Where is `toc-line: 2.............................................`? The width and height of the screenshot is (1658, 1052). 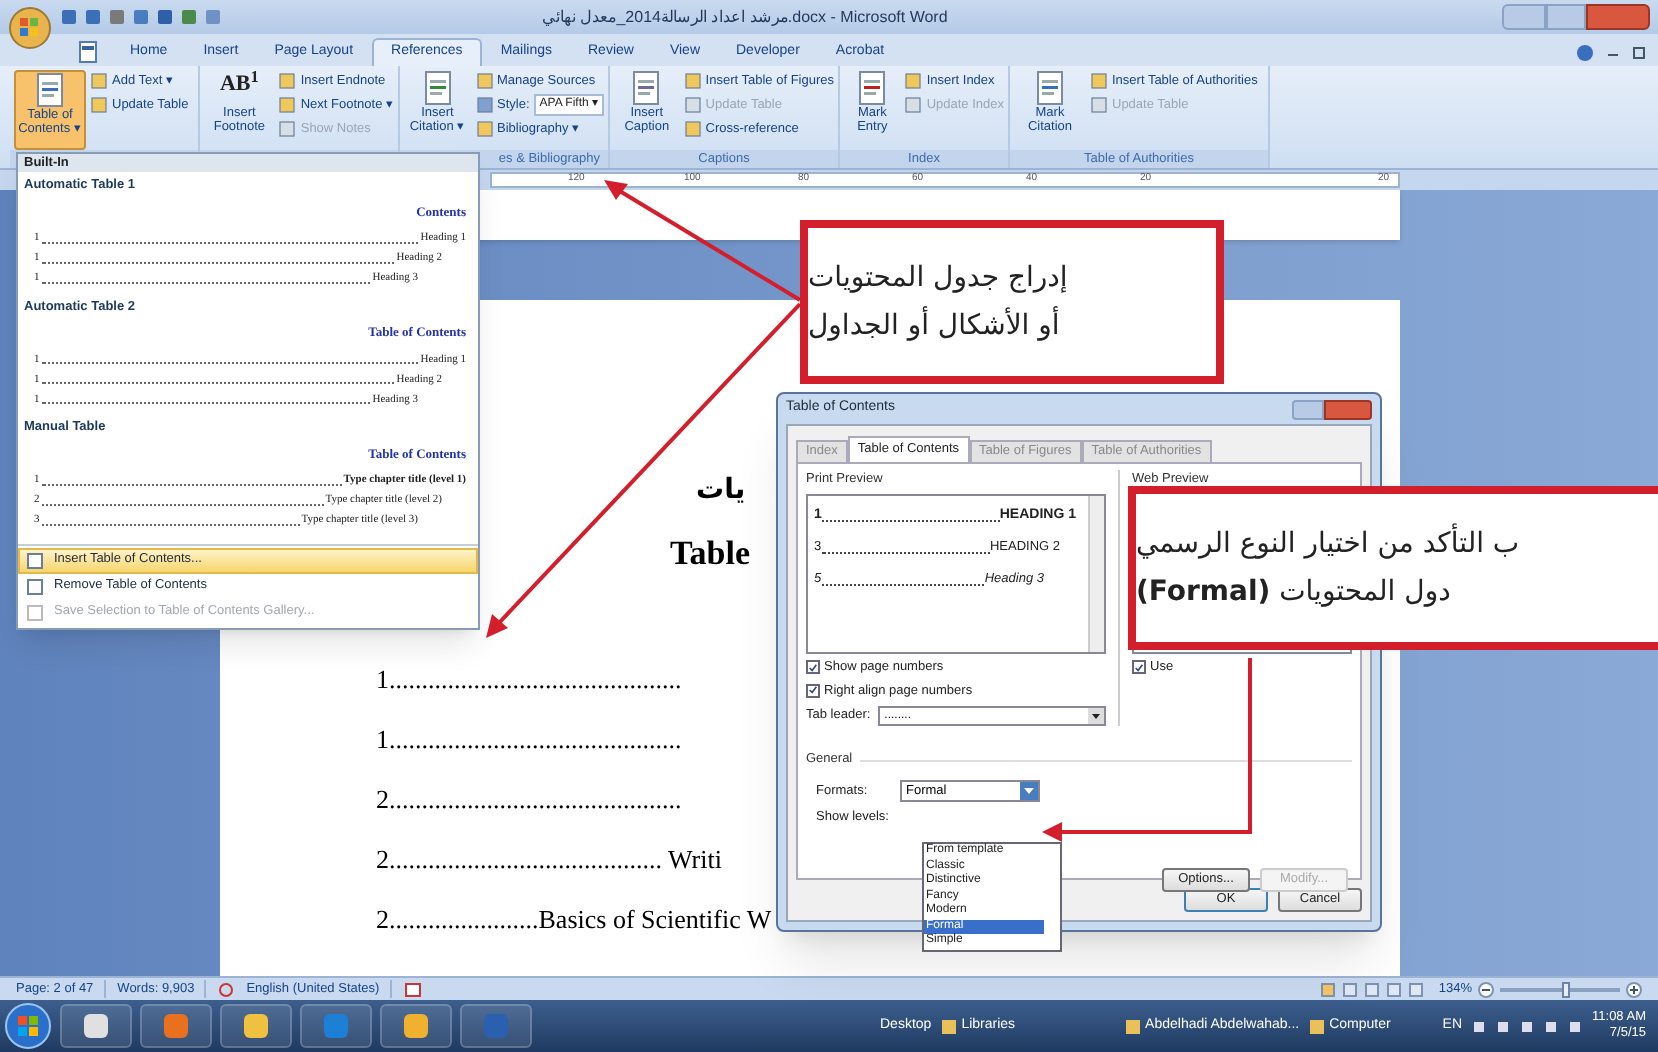
toc-line: 2............................................. is located at coordinates (529, 799).